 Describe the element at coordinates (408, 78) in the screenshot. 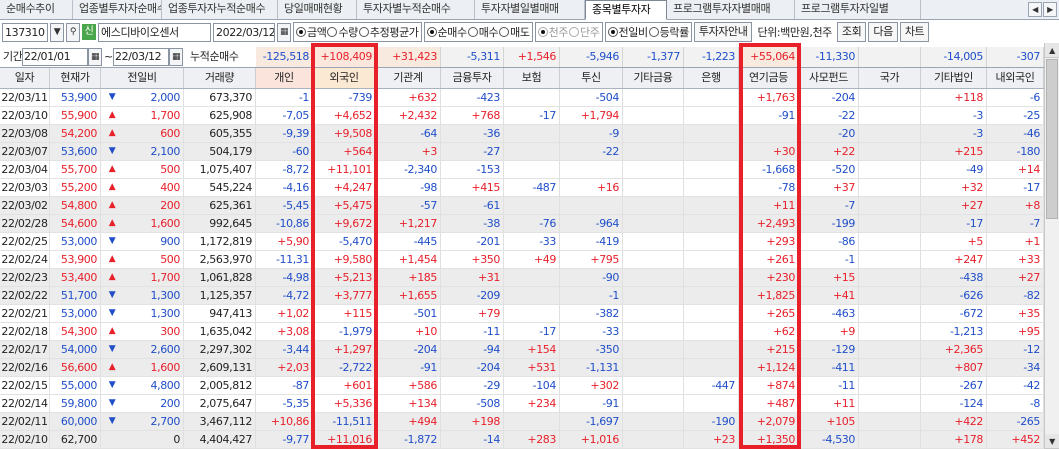

I see `column-header: 기관계` at that location.